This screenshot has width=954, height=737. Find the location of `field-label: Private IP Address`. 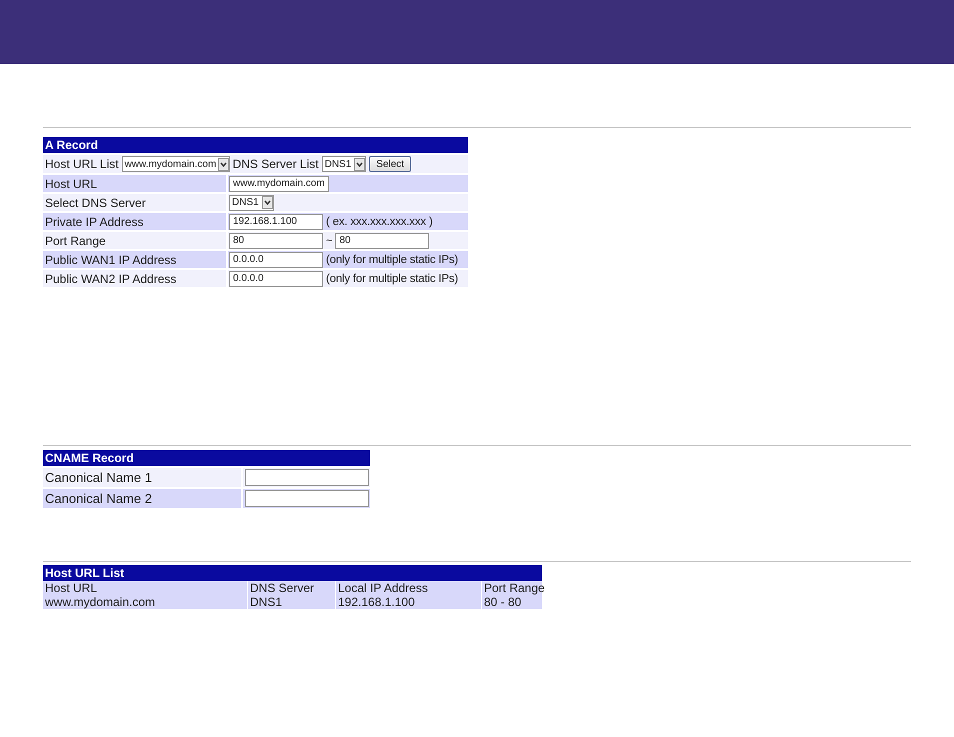

field-label: Private IP Address is located at coordinates (94, 221).